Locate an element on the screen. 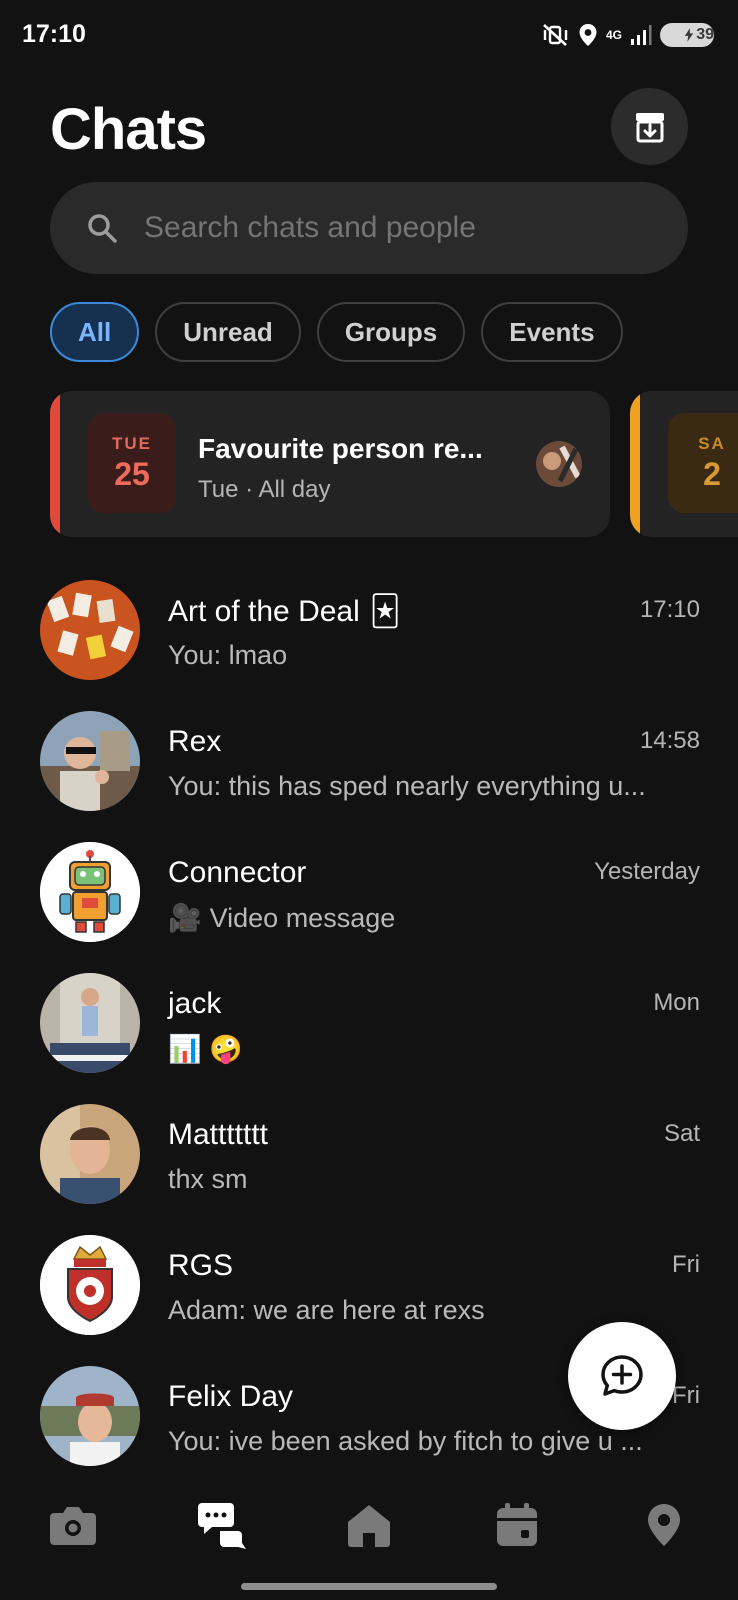 This screenshot has width=738, height=1600. new-chat-icon is located at coordinates (622, 1375).